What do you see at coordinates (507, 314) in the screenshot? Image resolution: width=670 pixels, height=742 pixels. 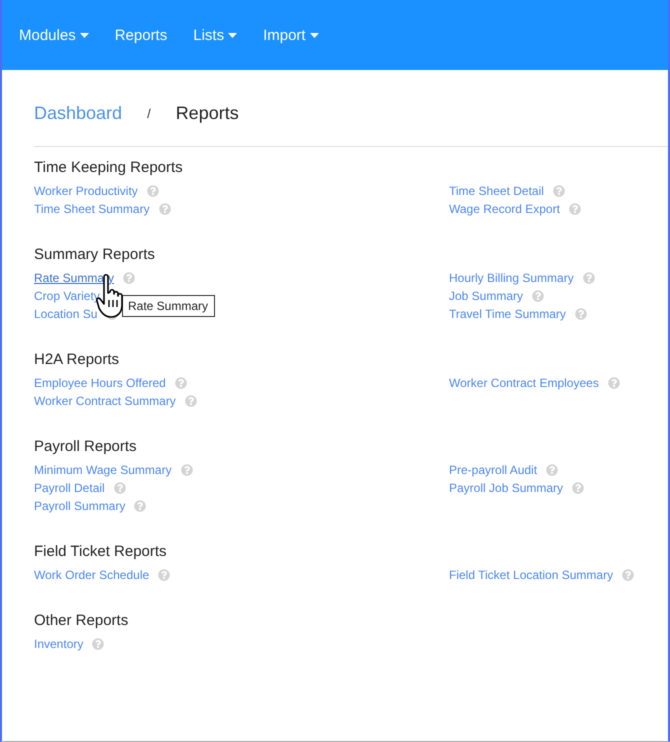 I see `report-link: Travel Time Summary` at bounding box center [507, 314].